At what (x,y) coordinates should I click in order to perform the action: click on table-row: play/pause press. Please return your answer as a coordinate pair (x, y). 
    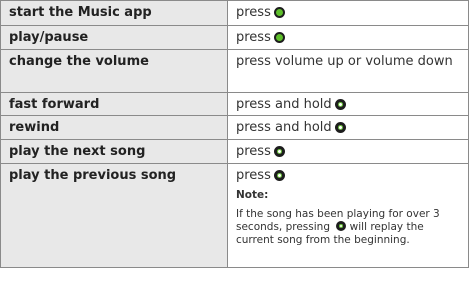
    Looking at the image, I should click on (234, 38).